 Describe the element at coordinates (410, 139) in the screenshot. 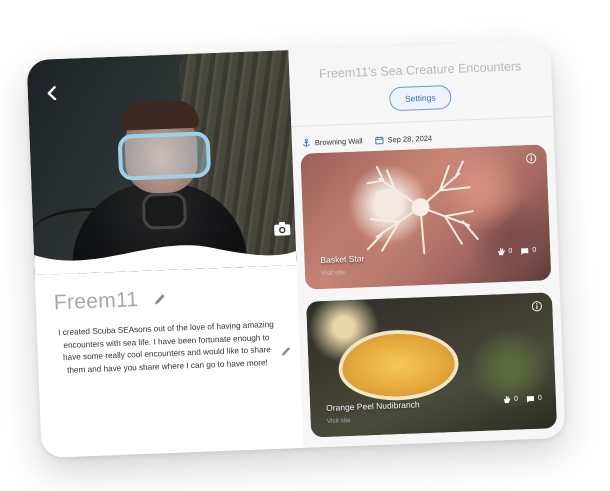

I see `date-label: Sep 28, 2024` at that location.